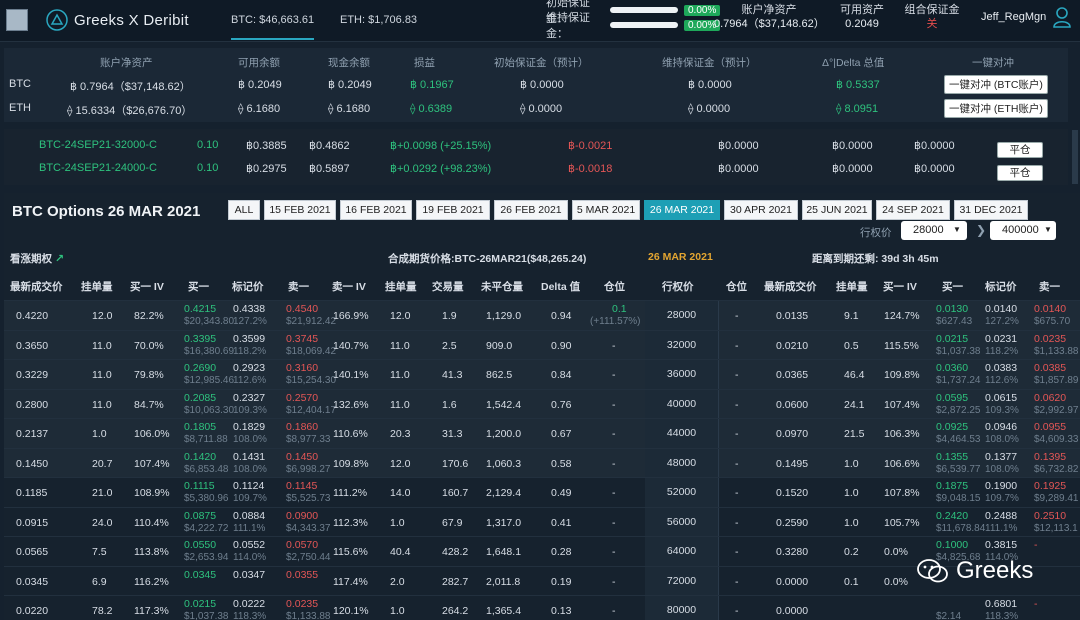  I want to click on date-tab: 25 JUN 2021, so click(837, 210).